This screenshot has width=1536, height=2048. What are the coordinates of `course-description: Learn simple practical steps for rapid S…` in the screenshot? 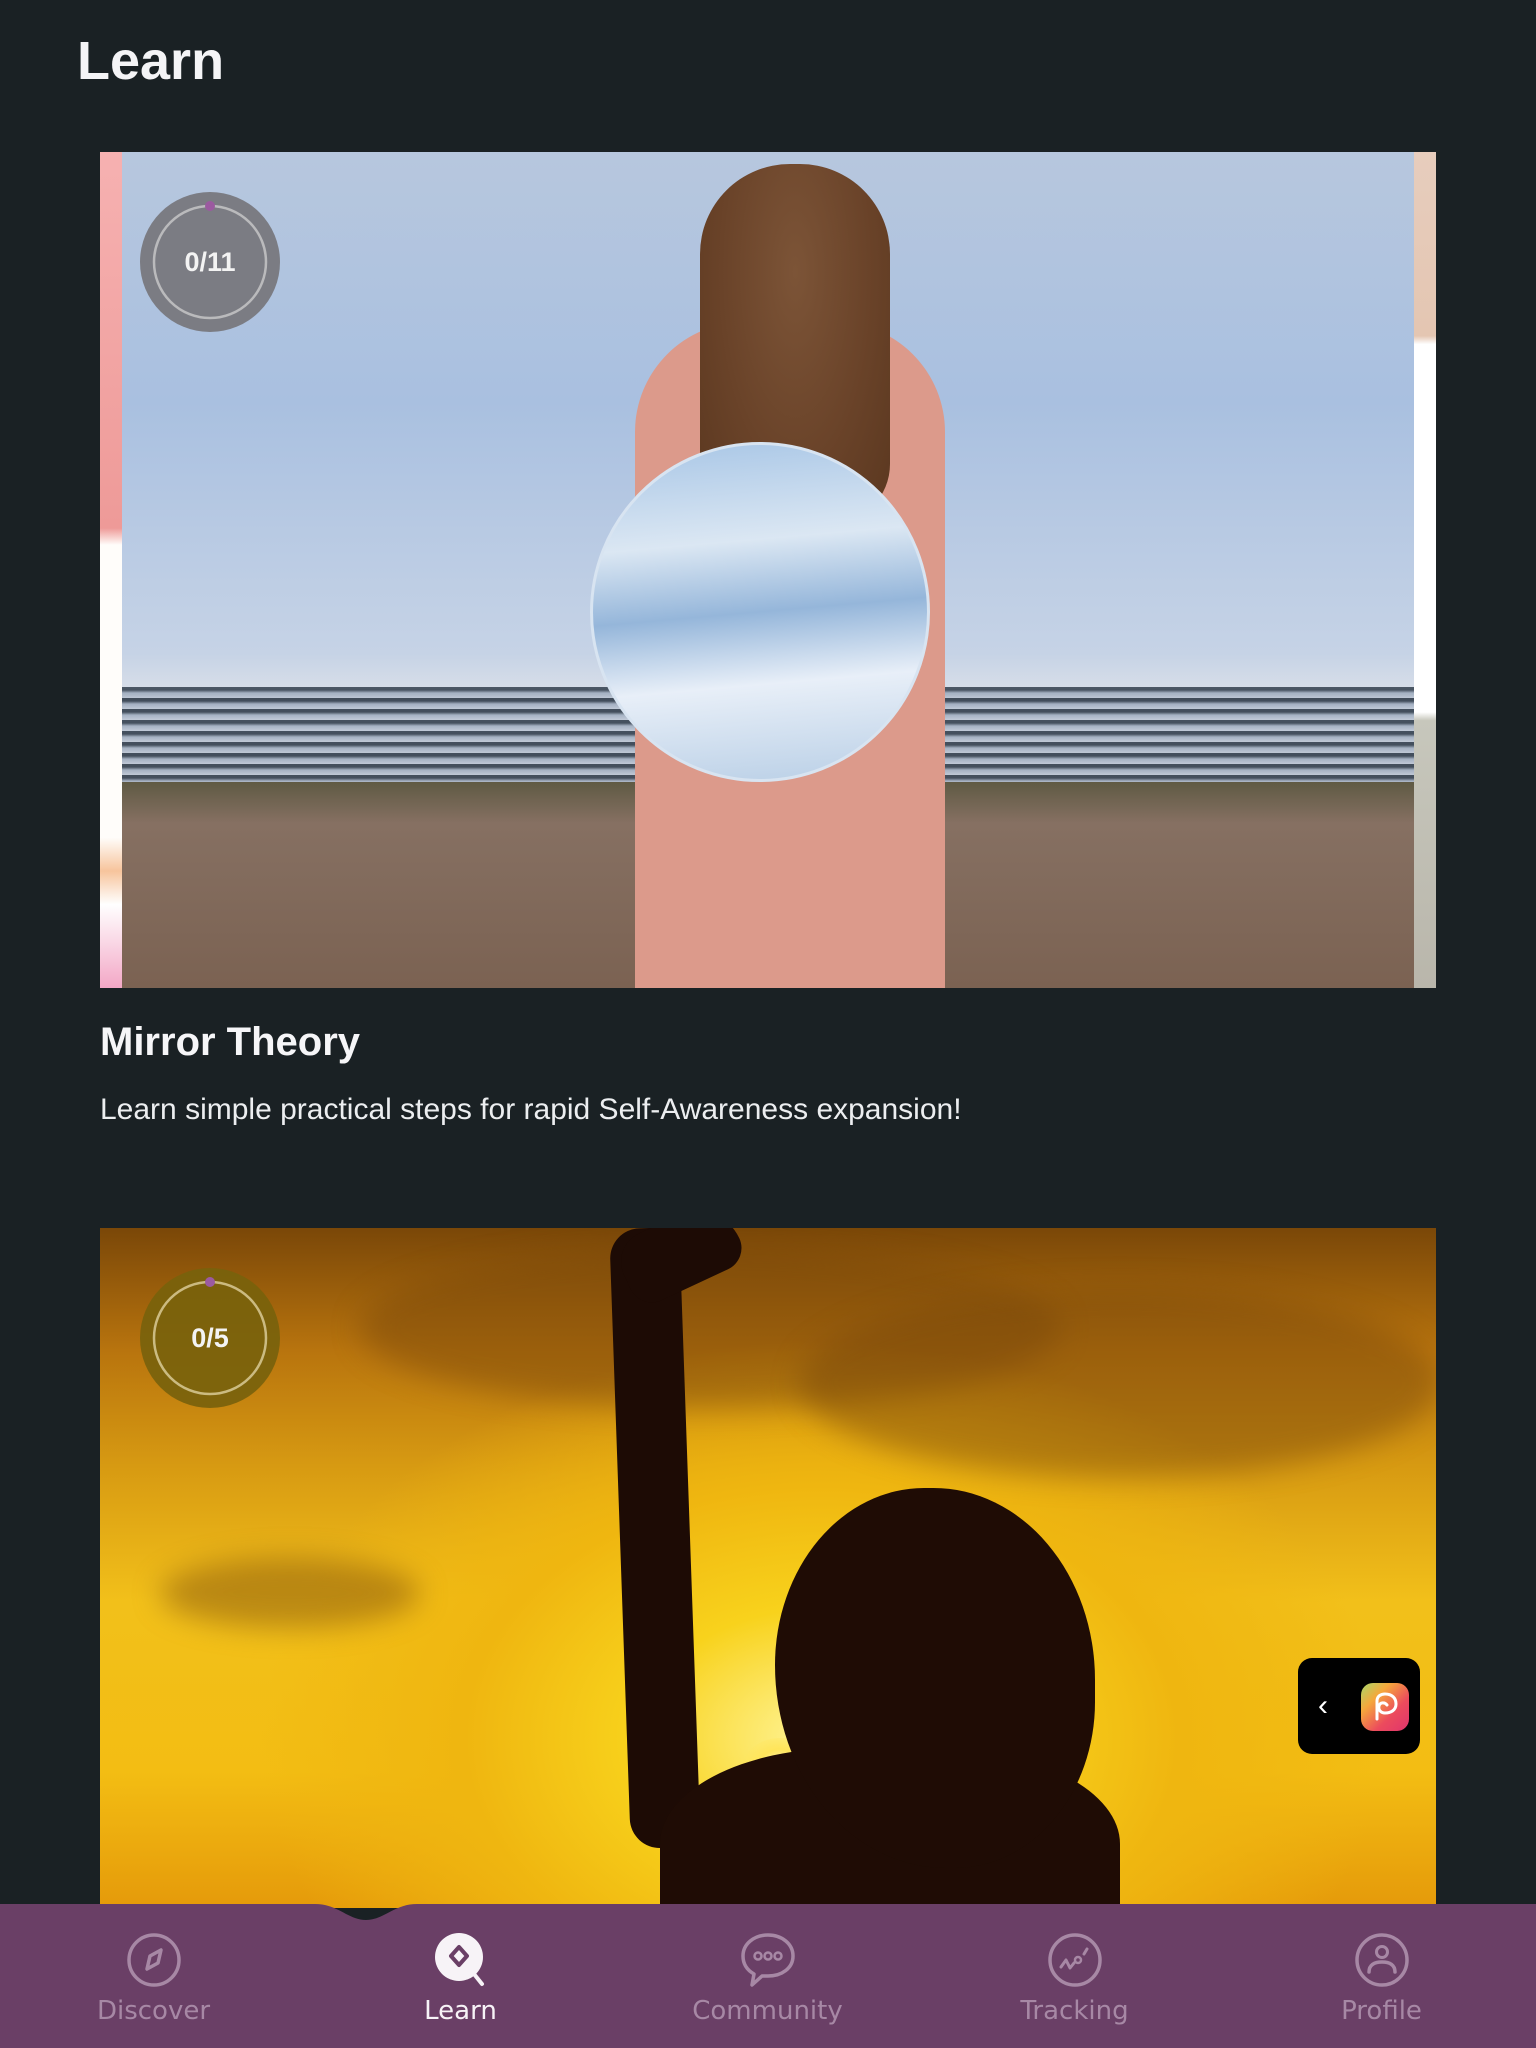 It's located at (531, 1109).